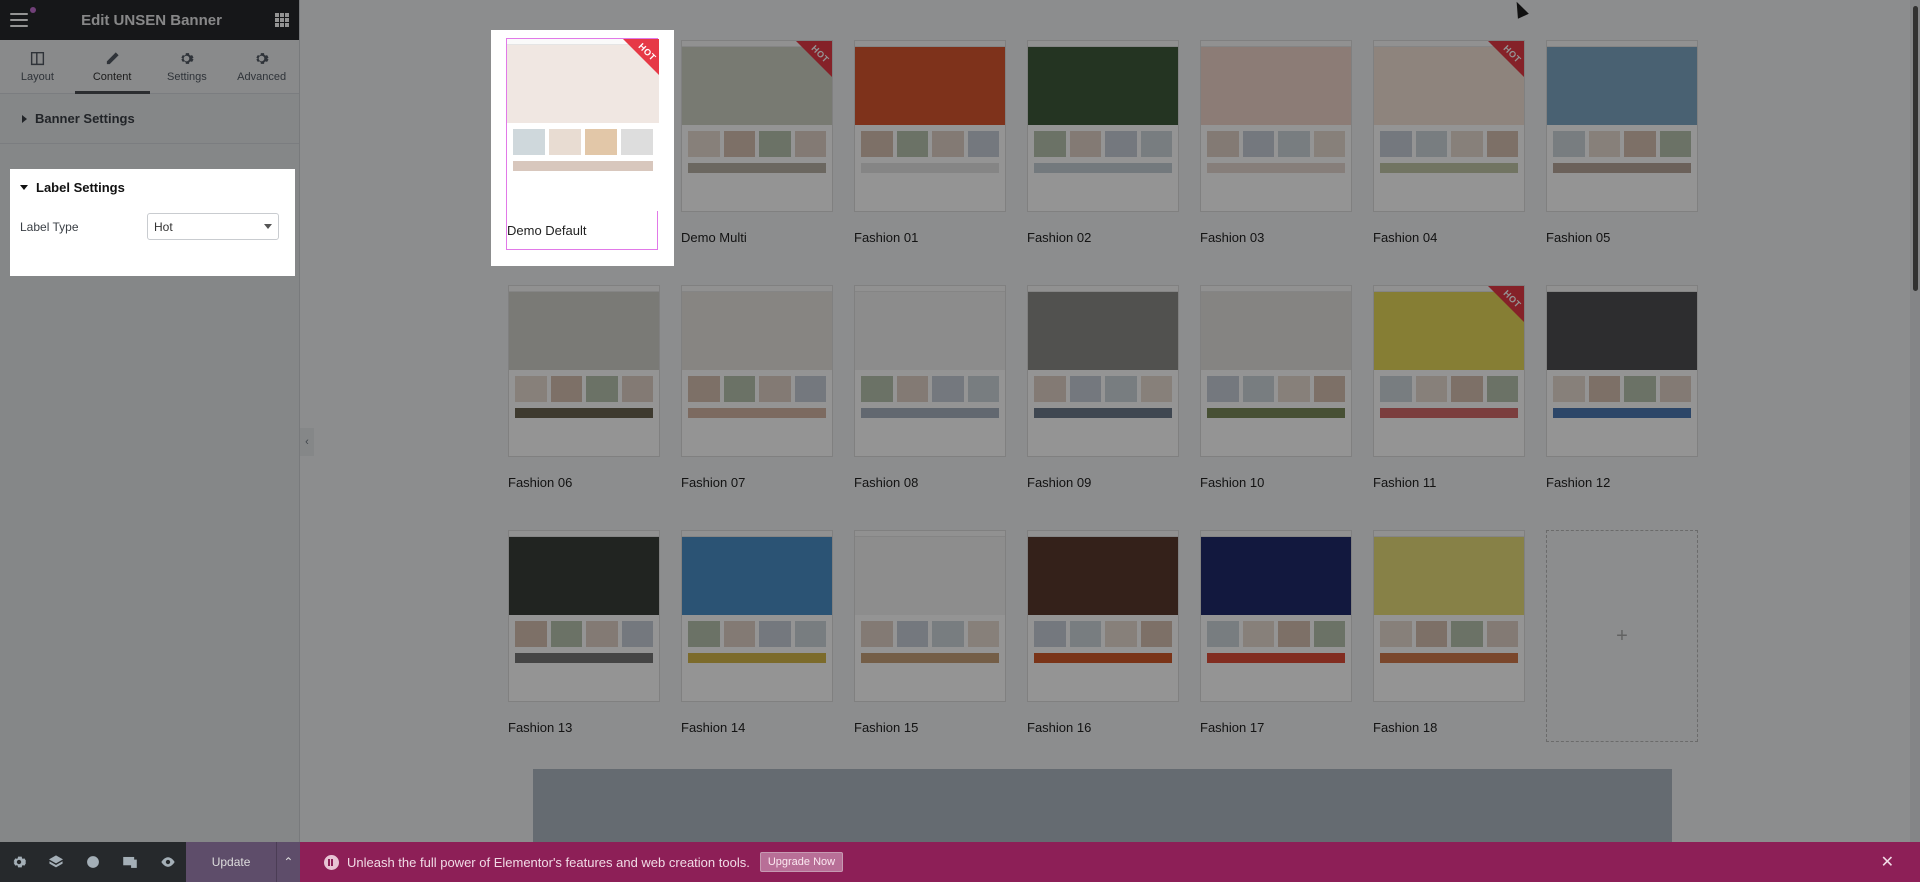  What do you see at coordinates (112, 67) in the screenshot?
I see `tab-content: Content` at bounding box center [112, 67].